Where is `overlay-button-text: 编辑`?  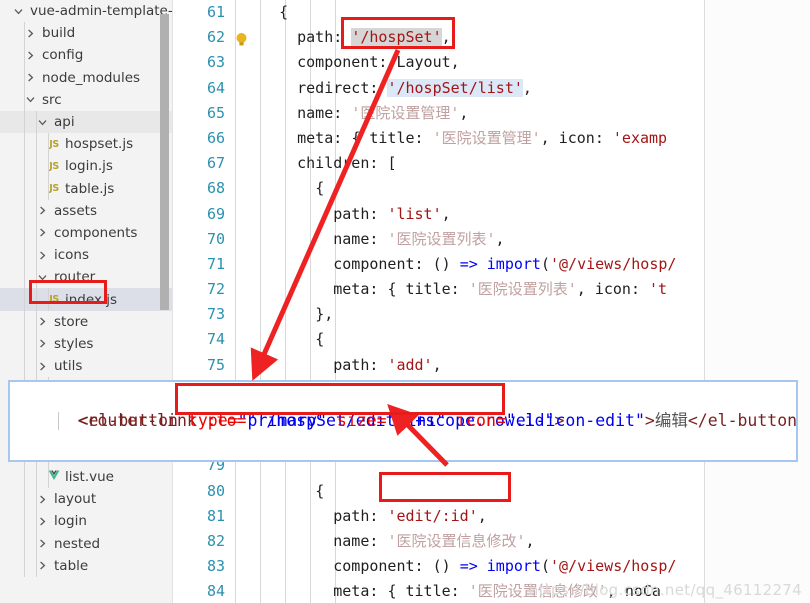 overlay-button-text: 编辑 is located at coordinates (671, 420).